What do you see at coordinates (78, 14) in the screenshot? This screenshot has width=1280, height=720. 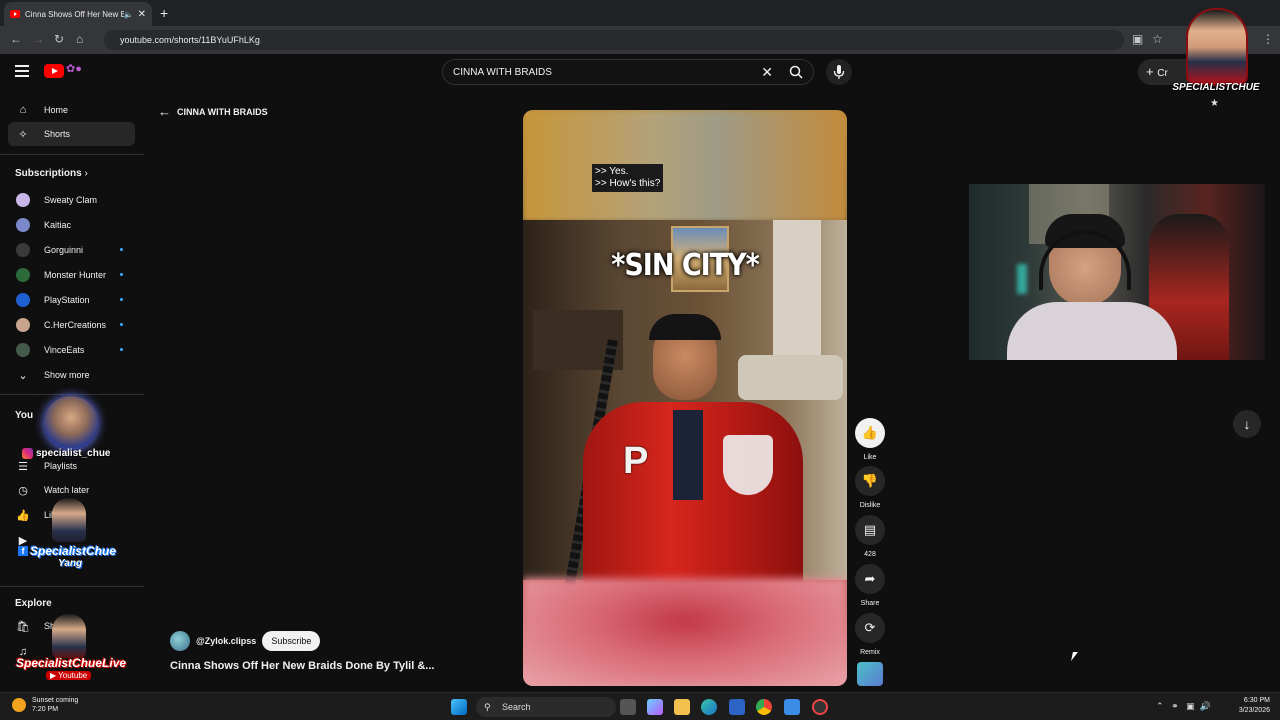 I see `browser-tab: Cinna Shows Off Her New B 🔈 ✕` at bounding box center [78, 14].